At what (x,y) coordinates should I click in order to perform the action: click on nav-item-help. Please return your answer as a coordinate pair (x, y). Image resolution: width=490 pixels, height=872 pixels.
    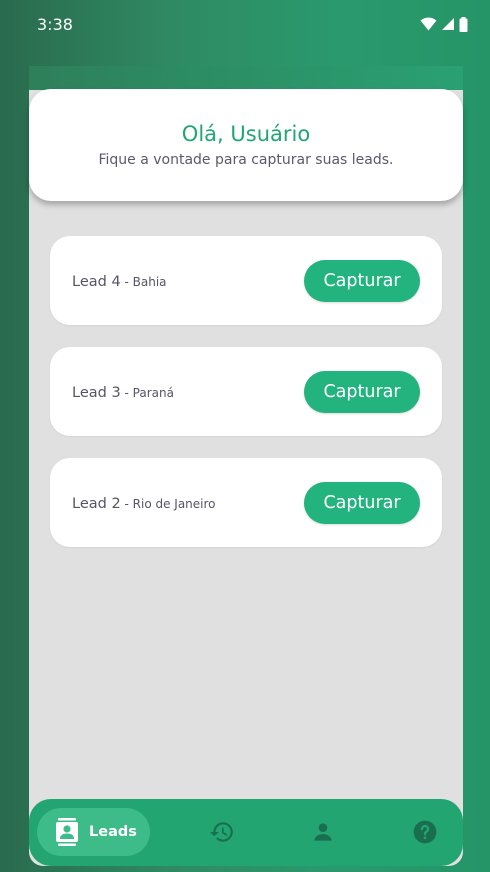
    Looking at the image, I should click on (425, 832).